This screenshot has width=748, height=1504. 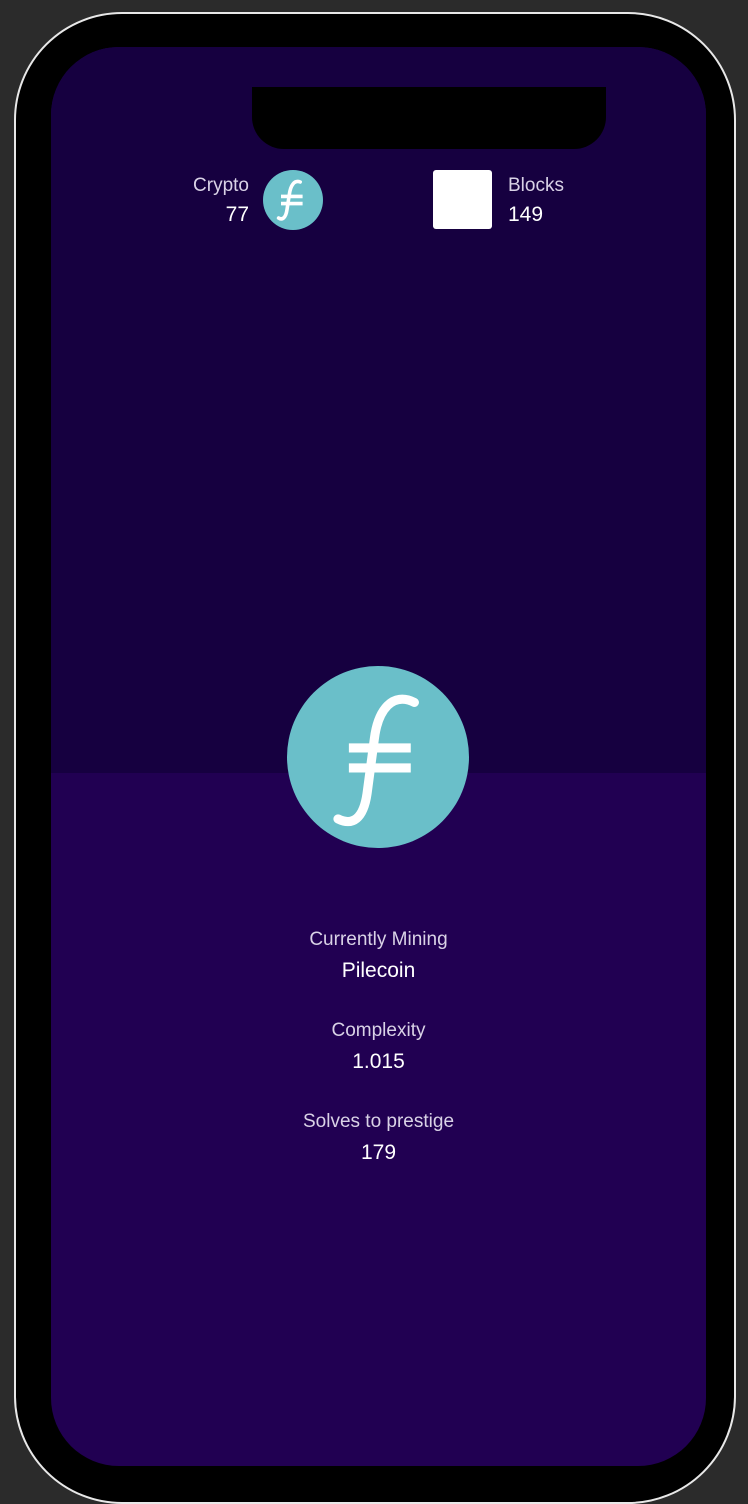 I want to click on solves-to-prestige: Solves to prestige 179, so click(x=378, y=1138).